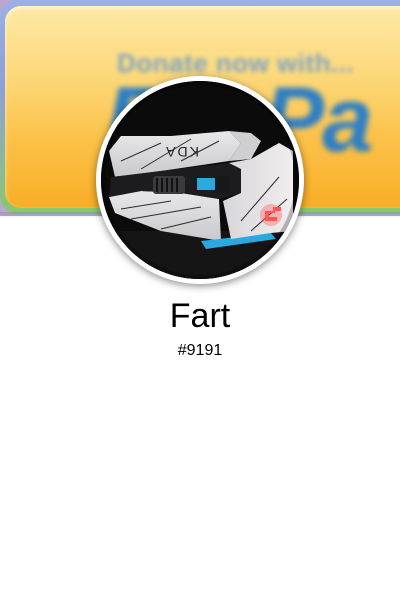 This screenshot has width=400, height=600. Describe the element at coordinates (271, 215) in the screenshot. I see `logo-icon` at that location.